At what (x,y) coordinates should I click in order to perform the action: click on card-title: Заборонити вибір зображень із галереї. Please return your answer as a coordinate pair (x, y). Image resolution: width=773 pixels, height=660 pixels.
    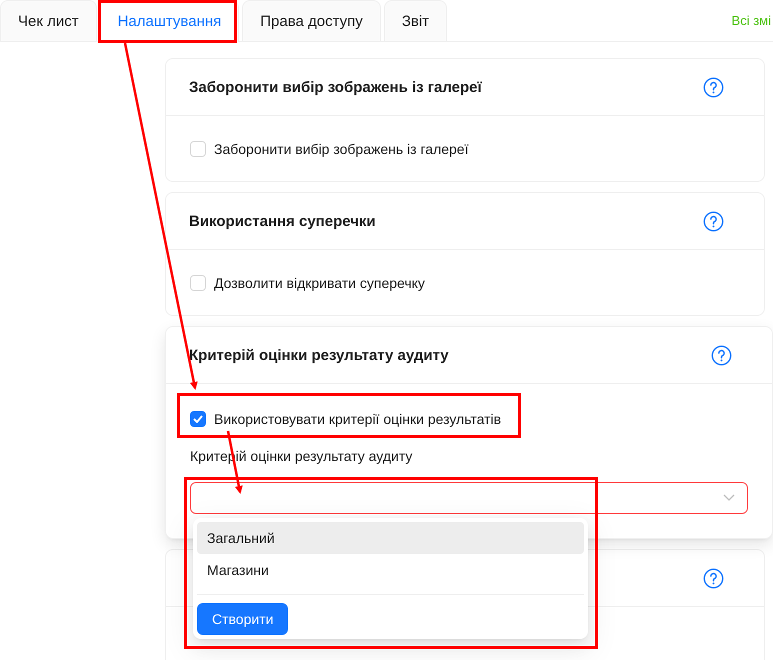
    Looking at the image, I should click on (335, 87).